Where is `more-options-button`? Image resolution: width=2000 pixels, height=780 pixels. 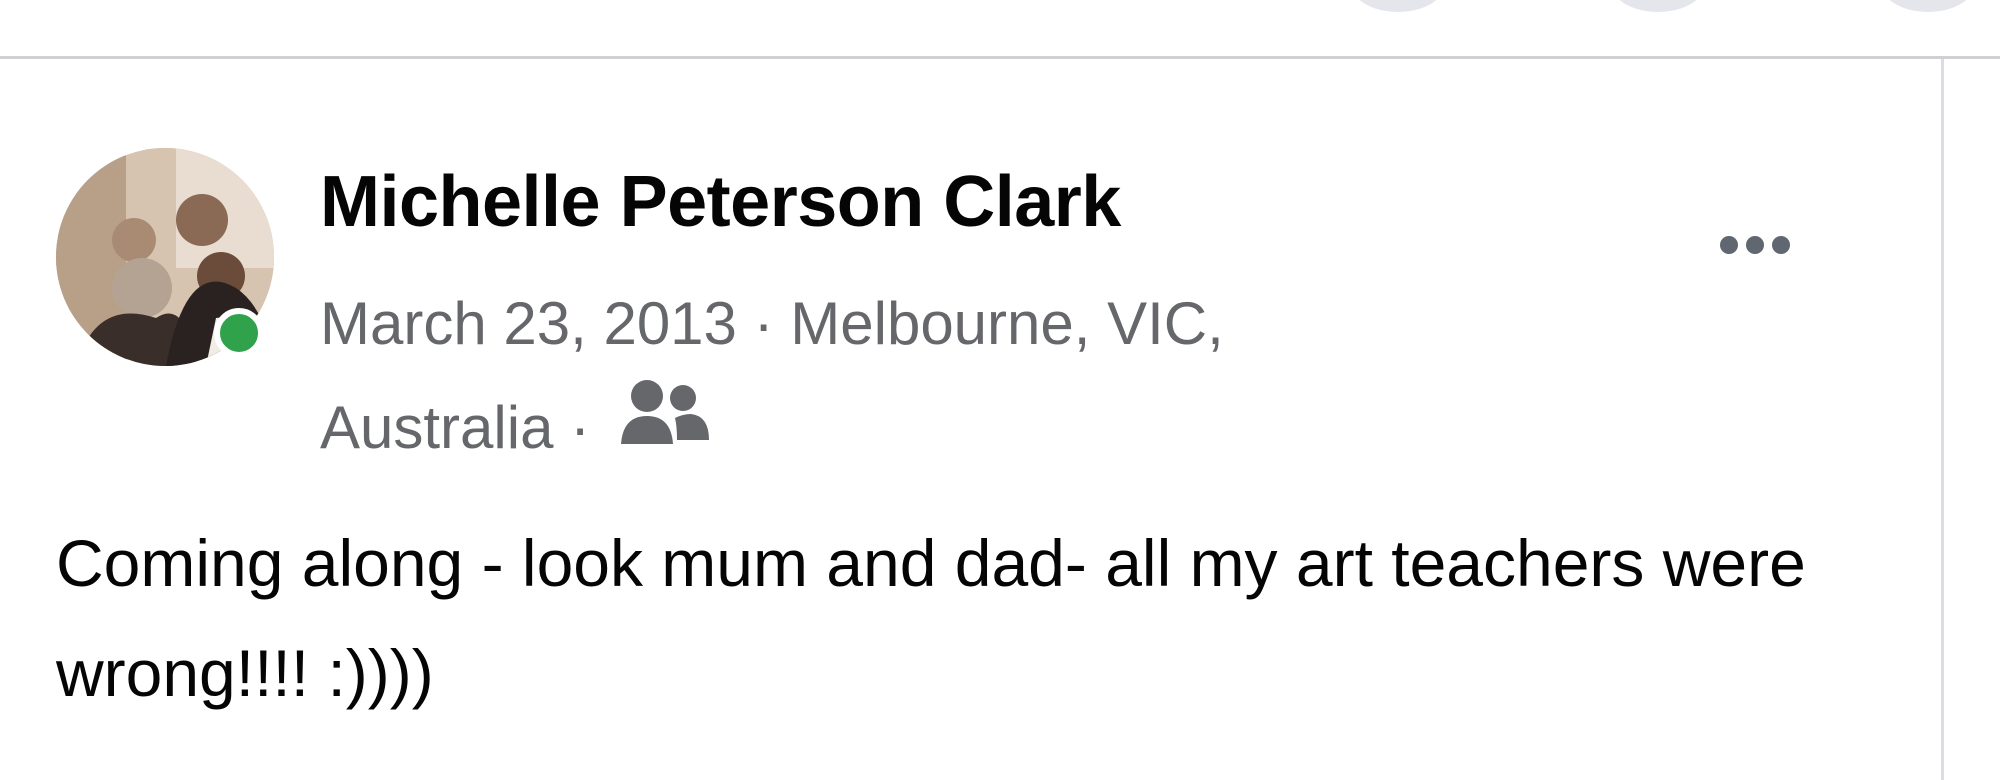
more-options-button is located at coordinates (1755, 245).